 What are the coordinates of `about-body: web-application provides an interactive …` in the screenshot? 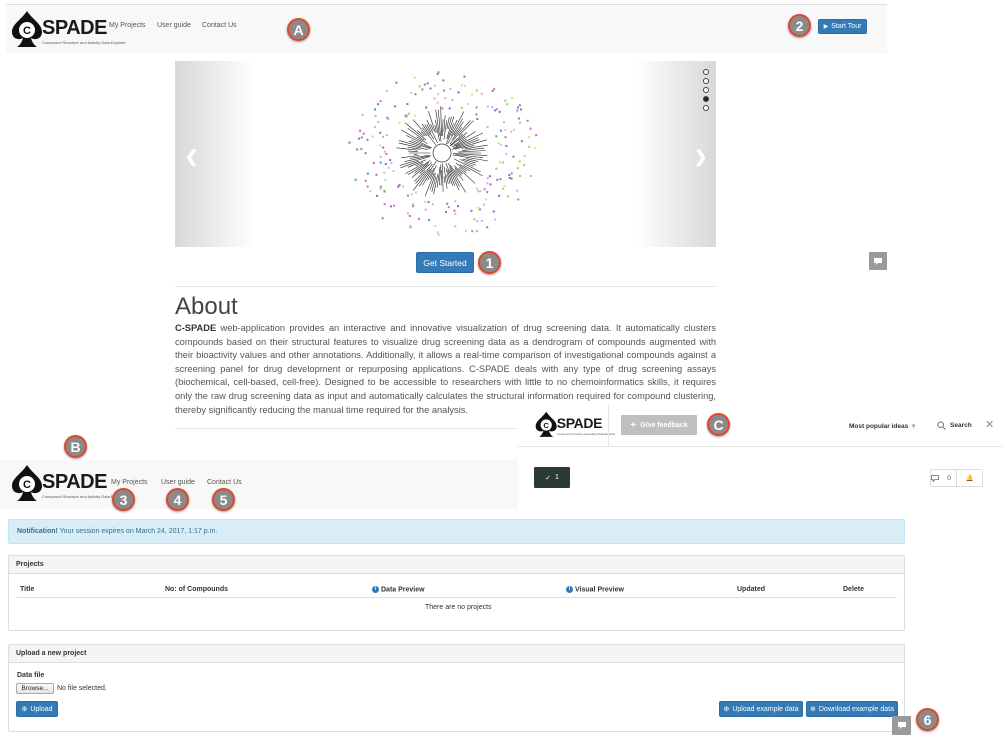 It's located at (445, 369).